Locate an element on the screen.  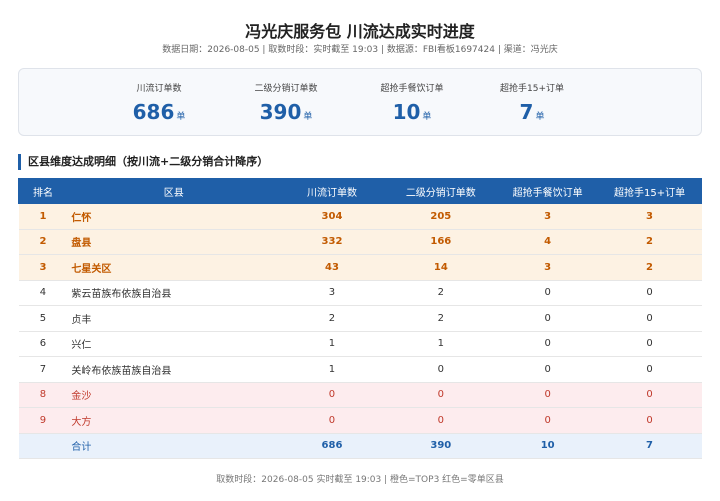
kpi-plus15: 超抢手15+订单 7单 is located at coordinates (532, 102).